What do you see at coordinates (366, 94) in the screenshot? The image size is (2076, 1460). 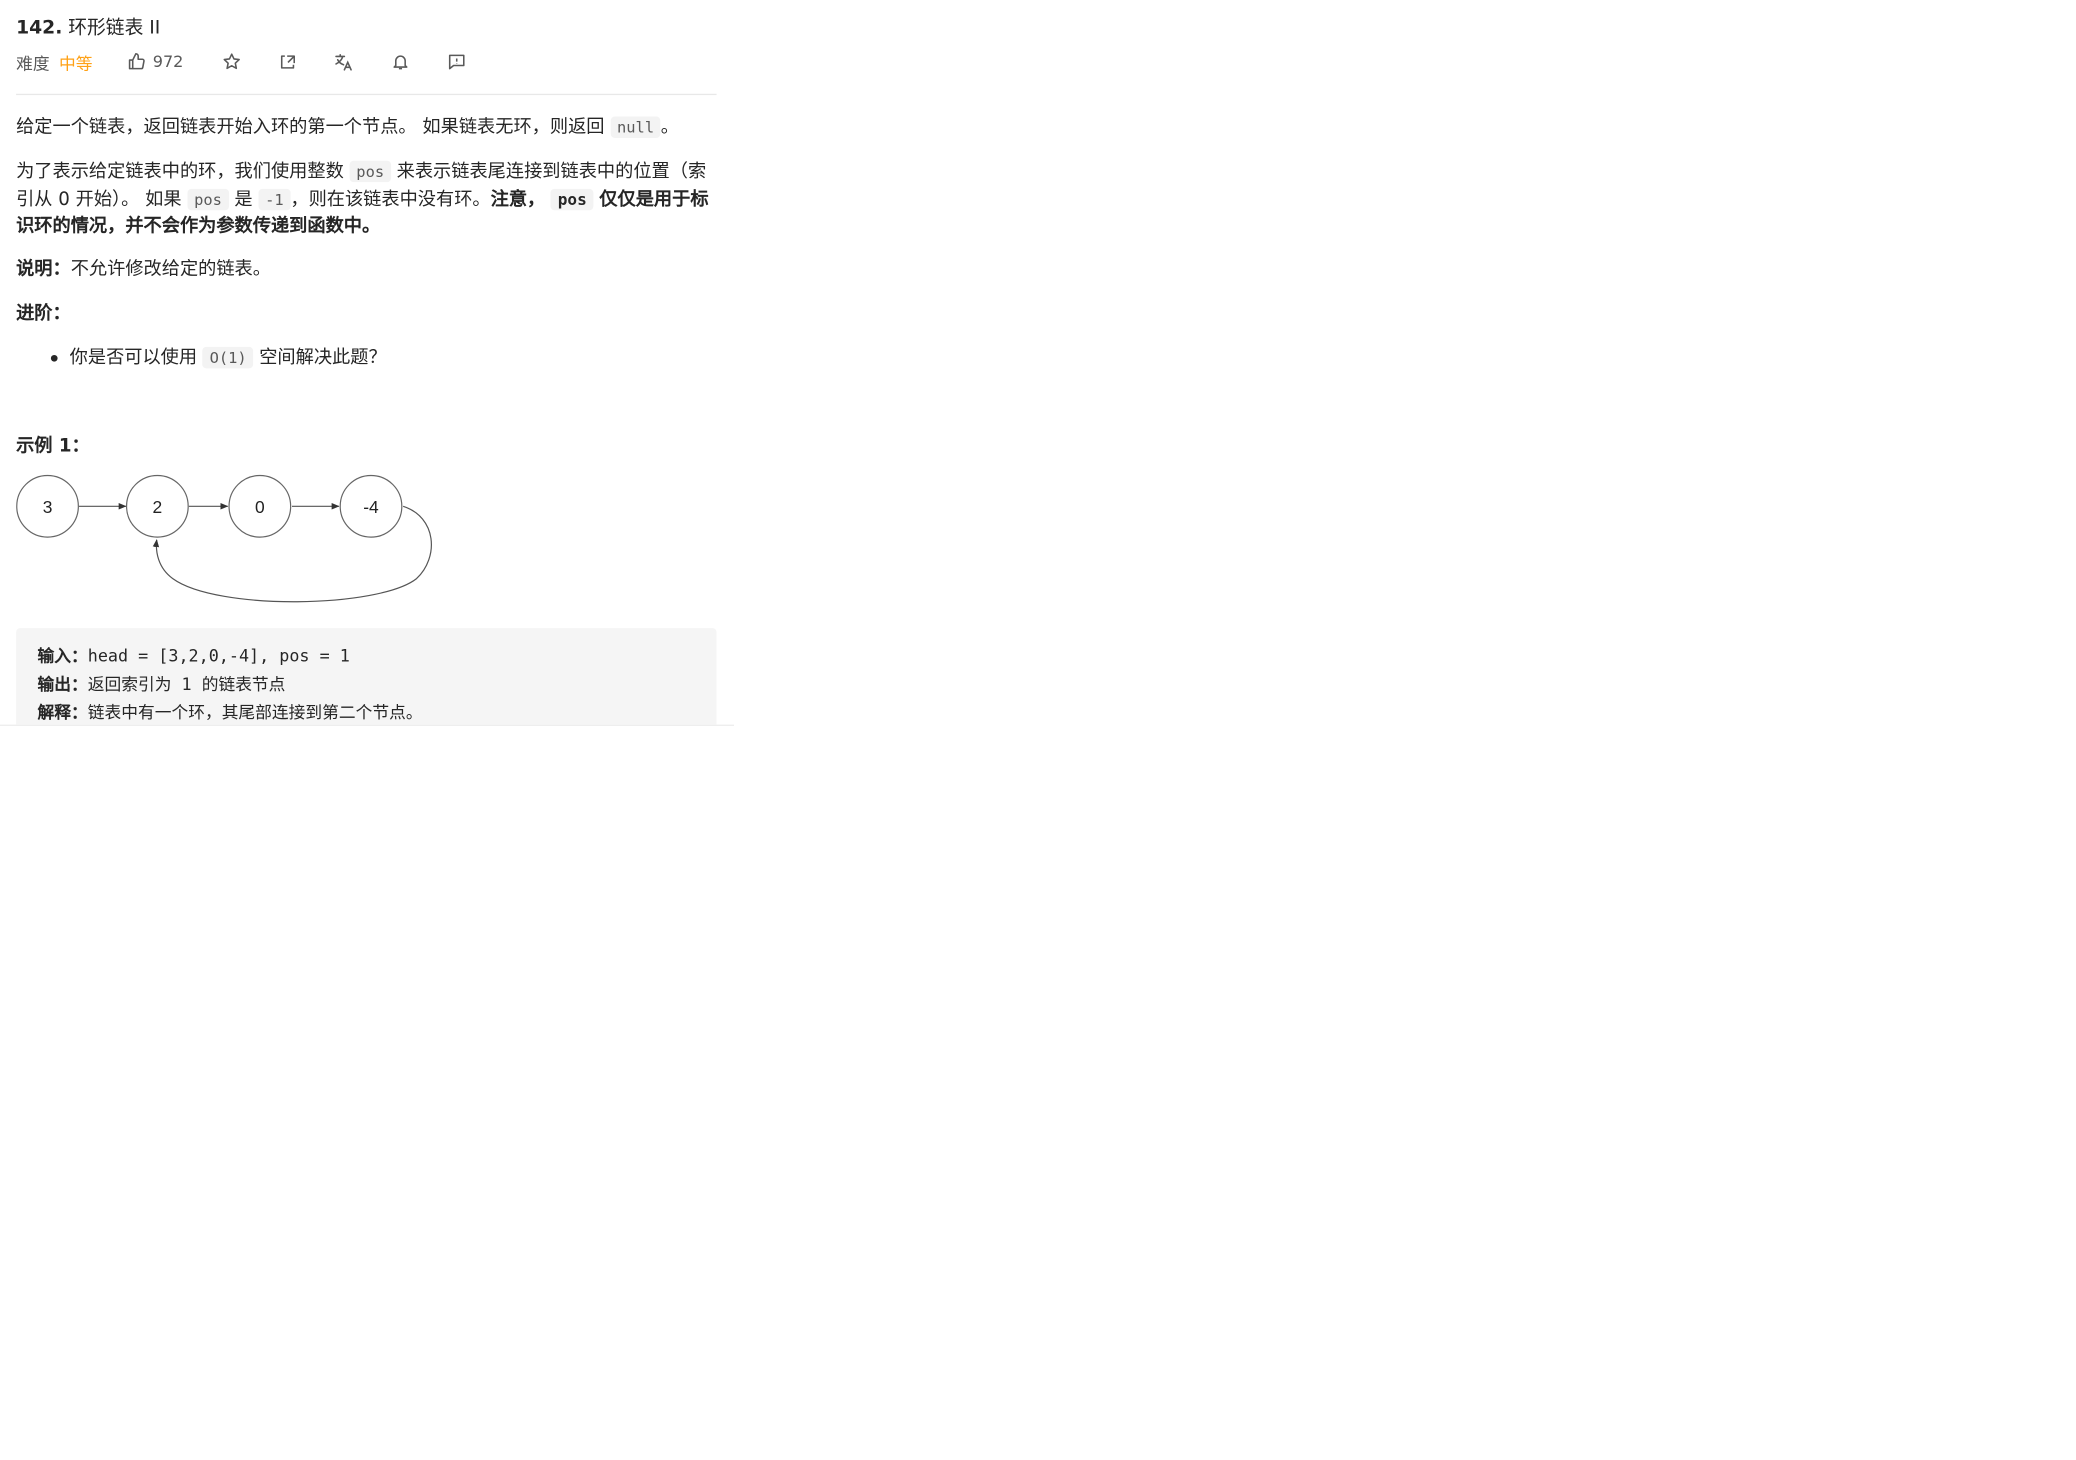 I see `header-divider` at bounding box center [366, 94].